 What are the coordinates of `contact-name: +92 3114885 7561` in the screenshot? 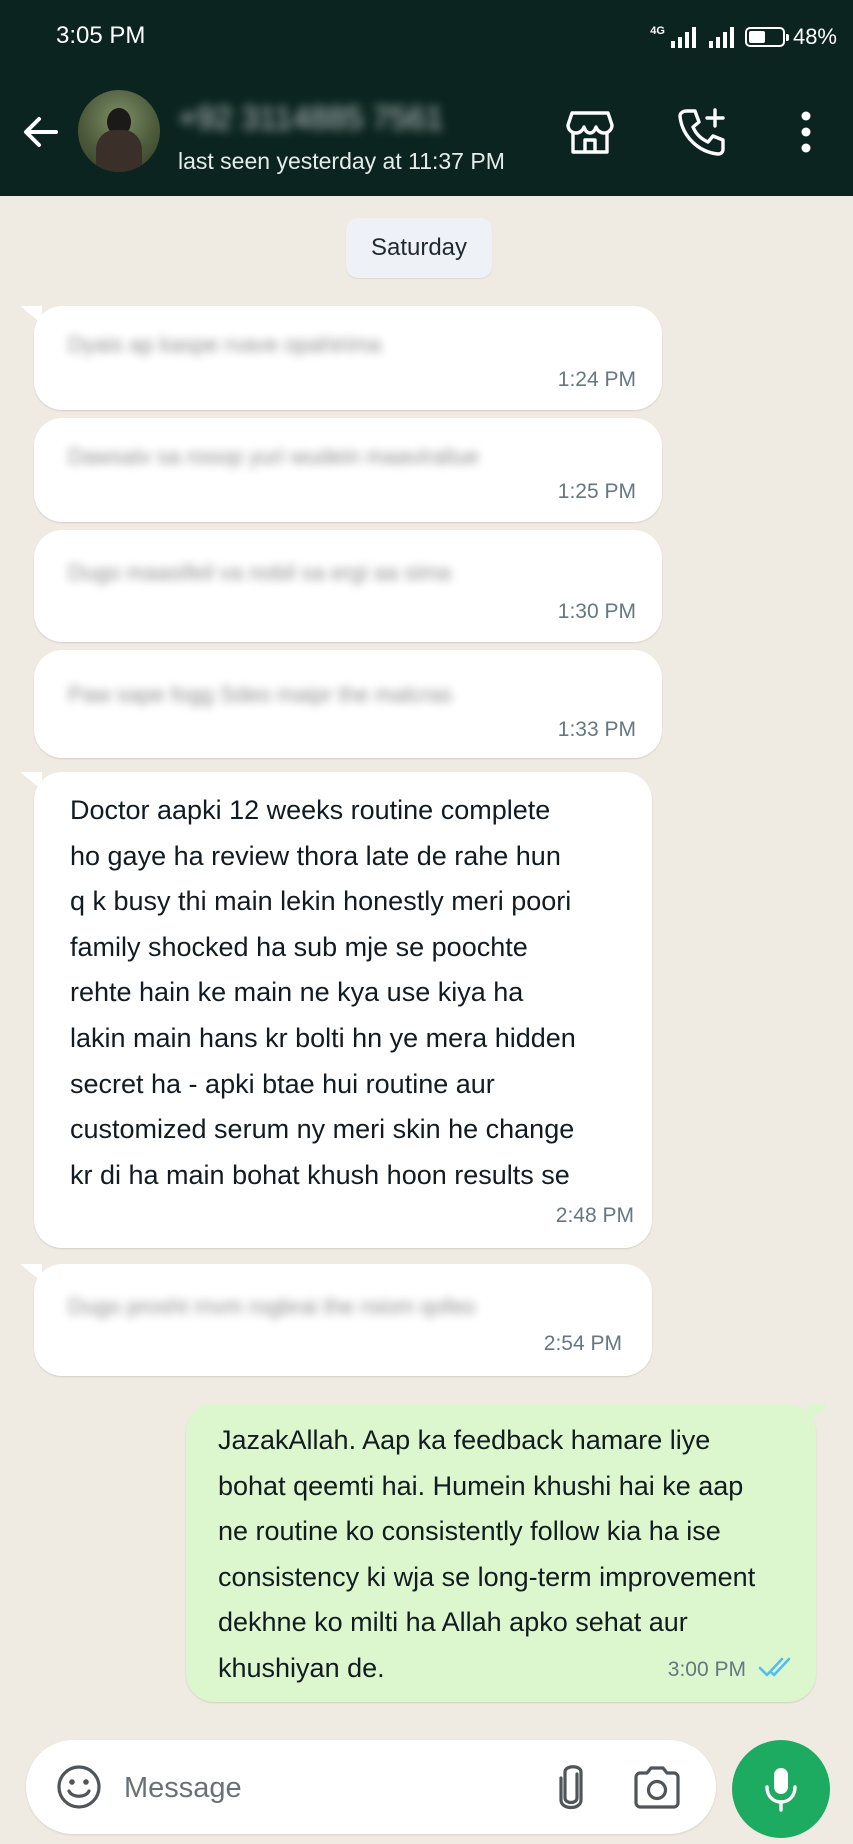 It's located at (310, 118).